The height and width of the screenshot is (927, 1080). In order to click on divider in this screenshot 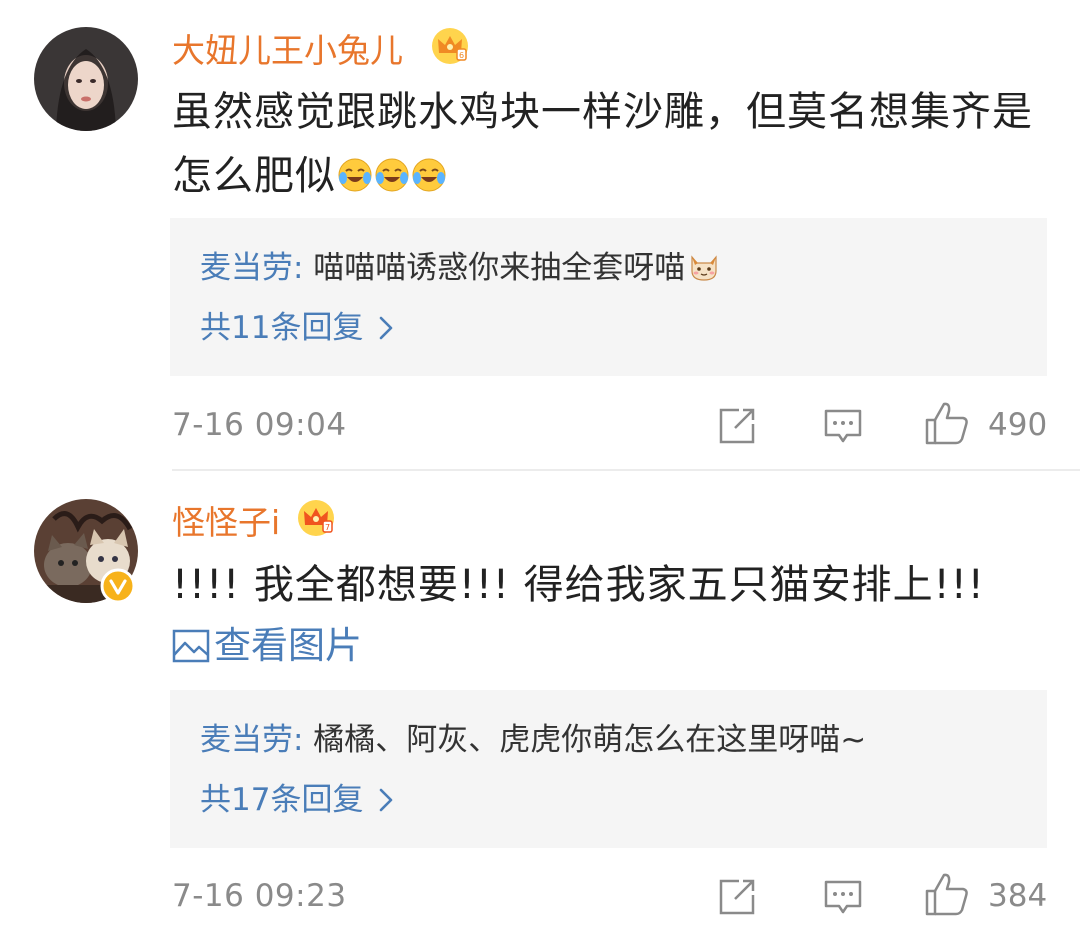, I will do `click(626, 470)`.